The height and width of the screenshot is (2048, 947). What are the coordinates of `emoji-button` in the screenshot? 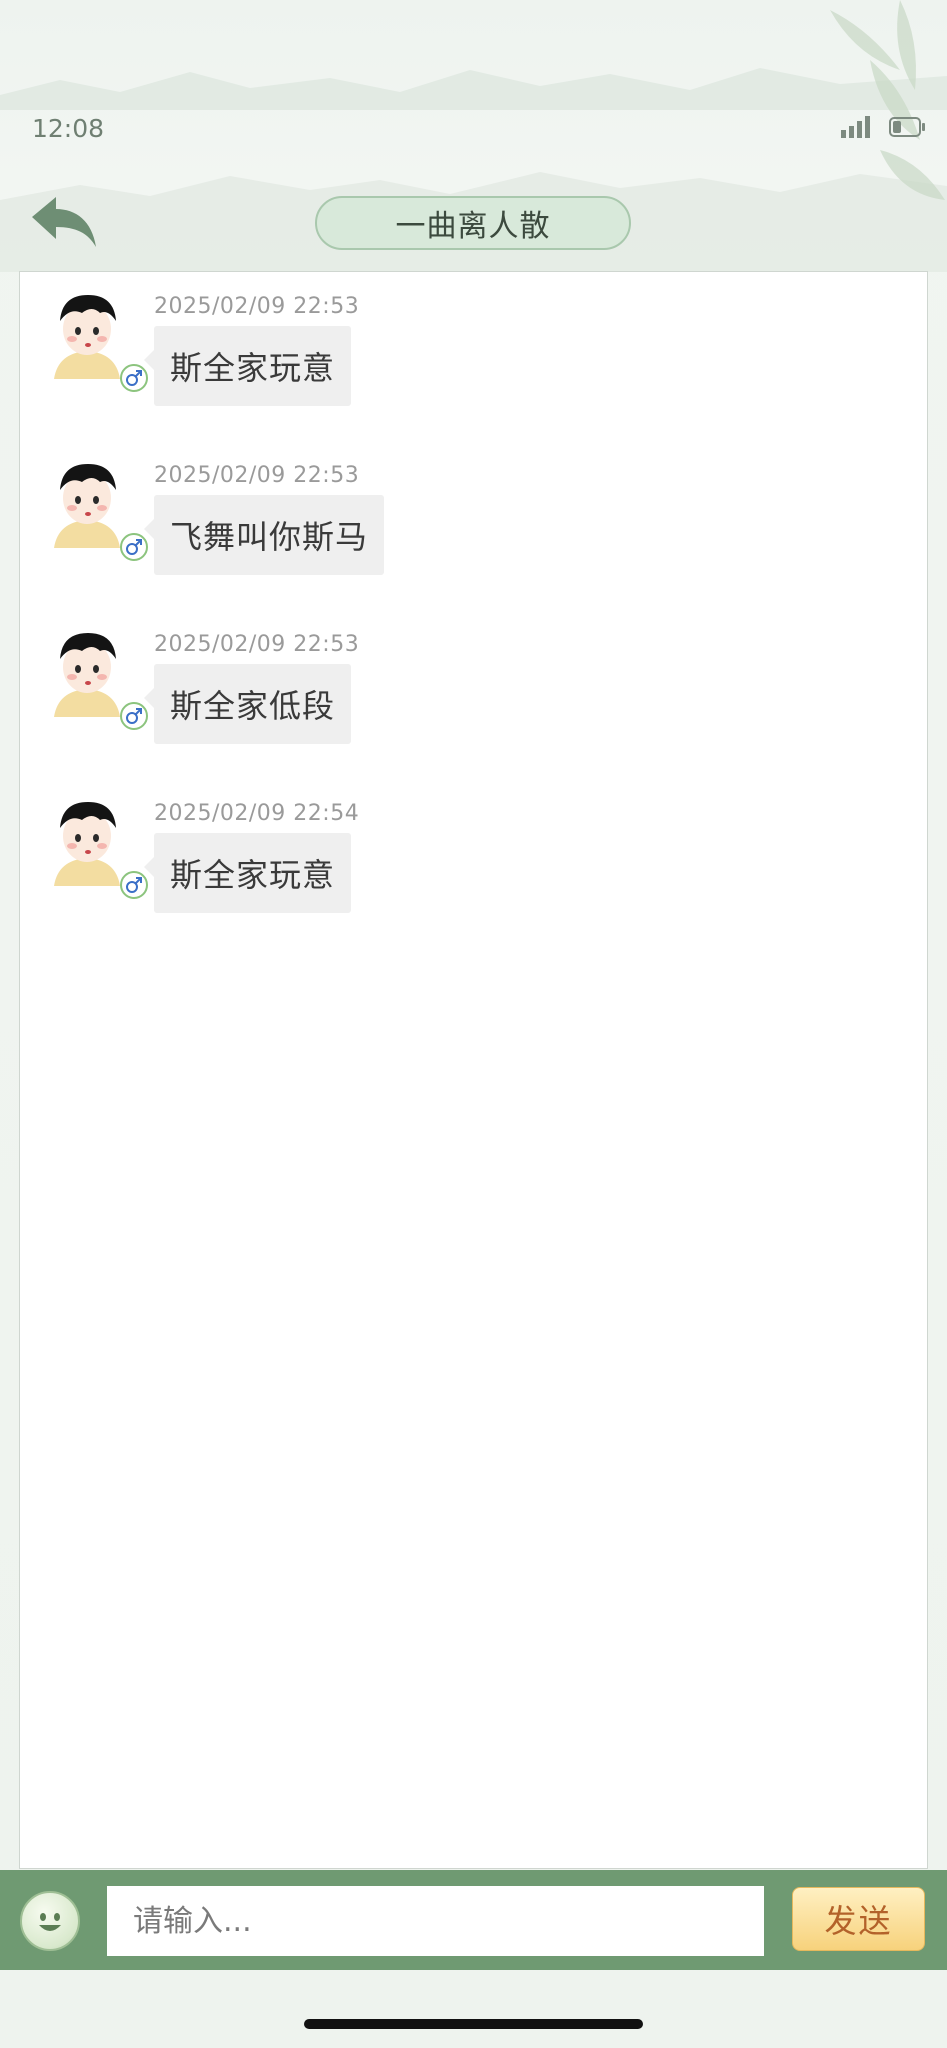 It's located at (50, 1921).